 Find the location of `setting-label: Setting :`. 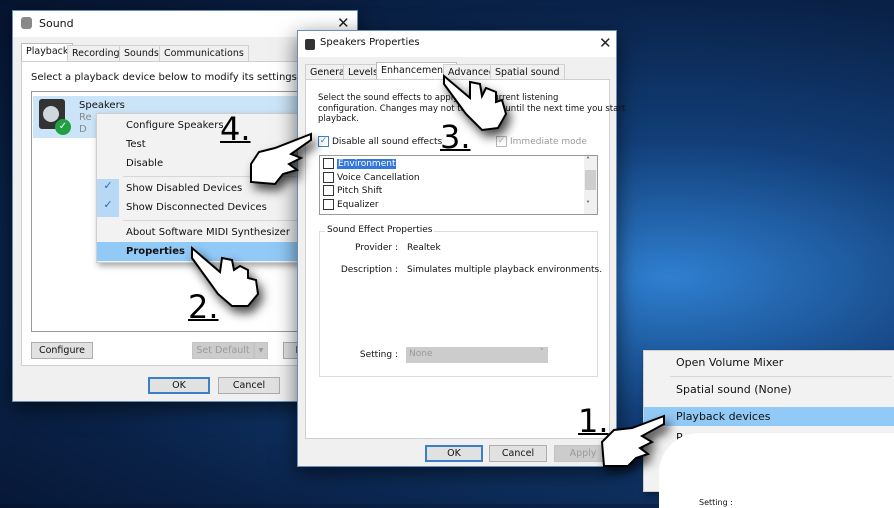

setting-label: Setting : is located at coordinates (378, 355).